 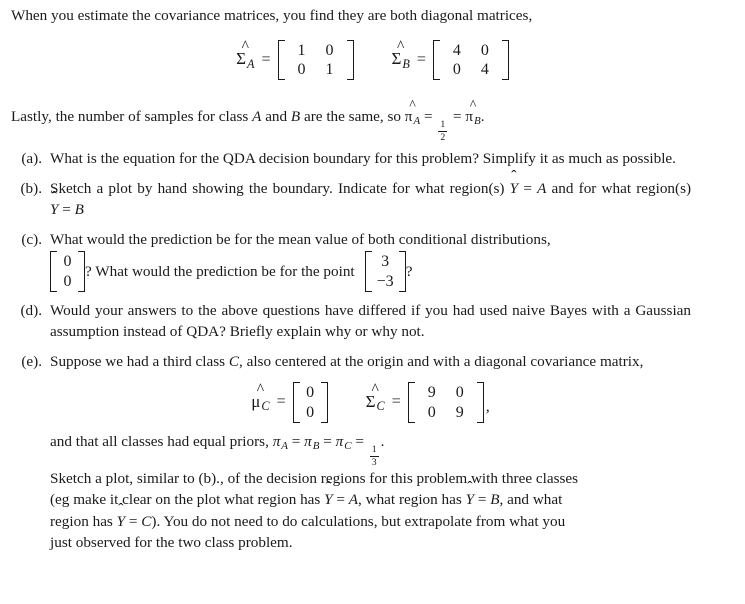 What do you see at coordinates (31, 158) in the screenshot?
I see `question-label-a: (a).` at bounding box center [31, 158].